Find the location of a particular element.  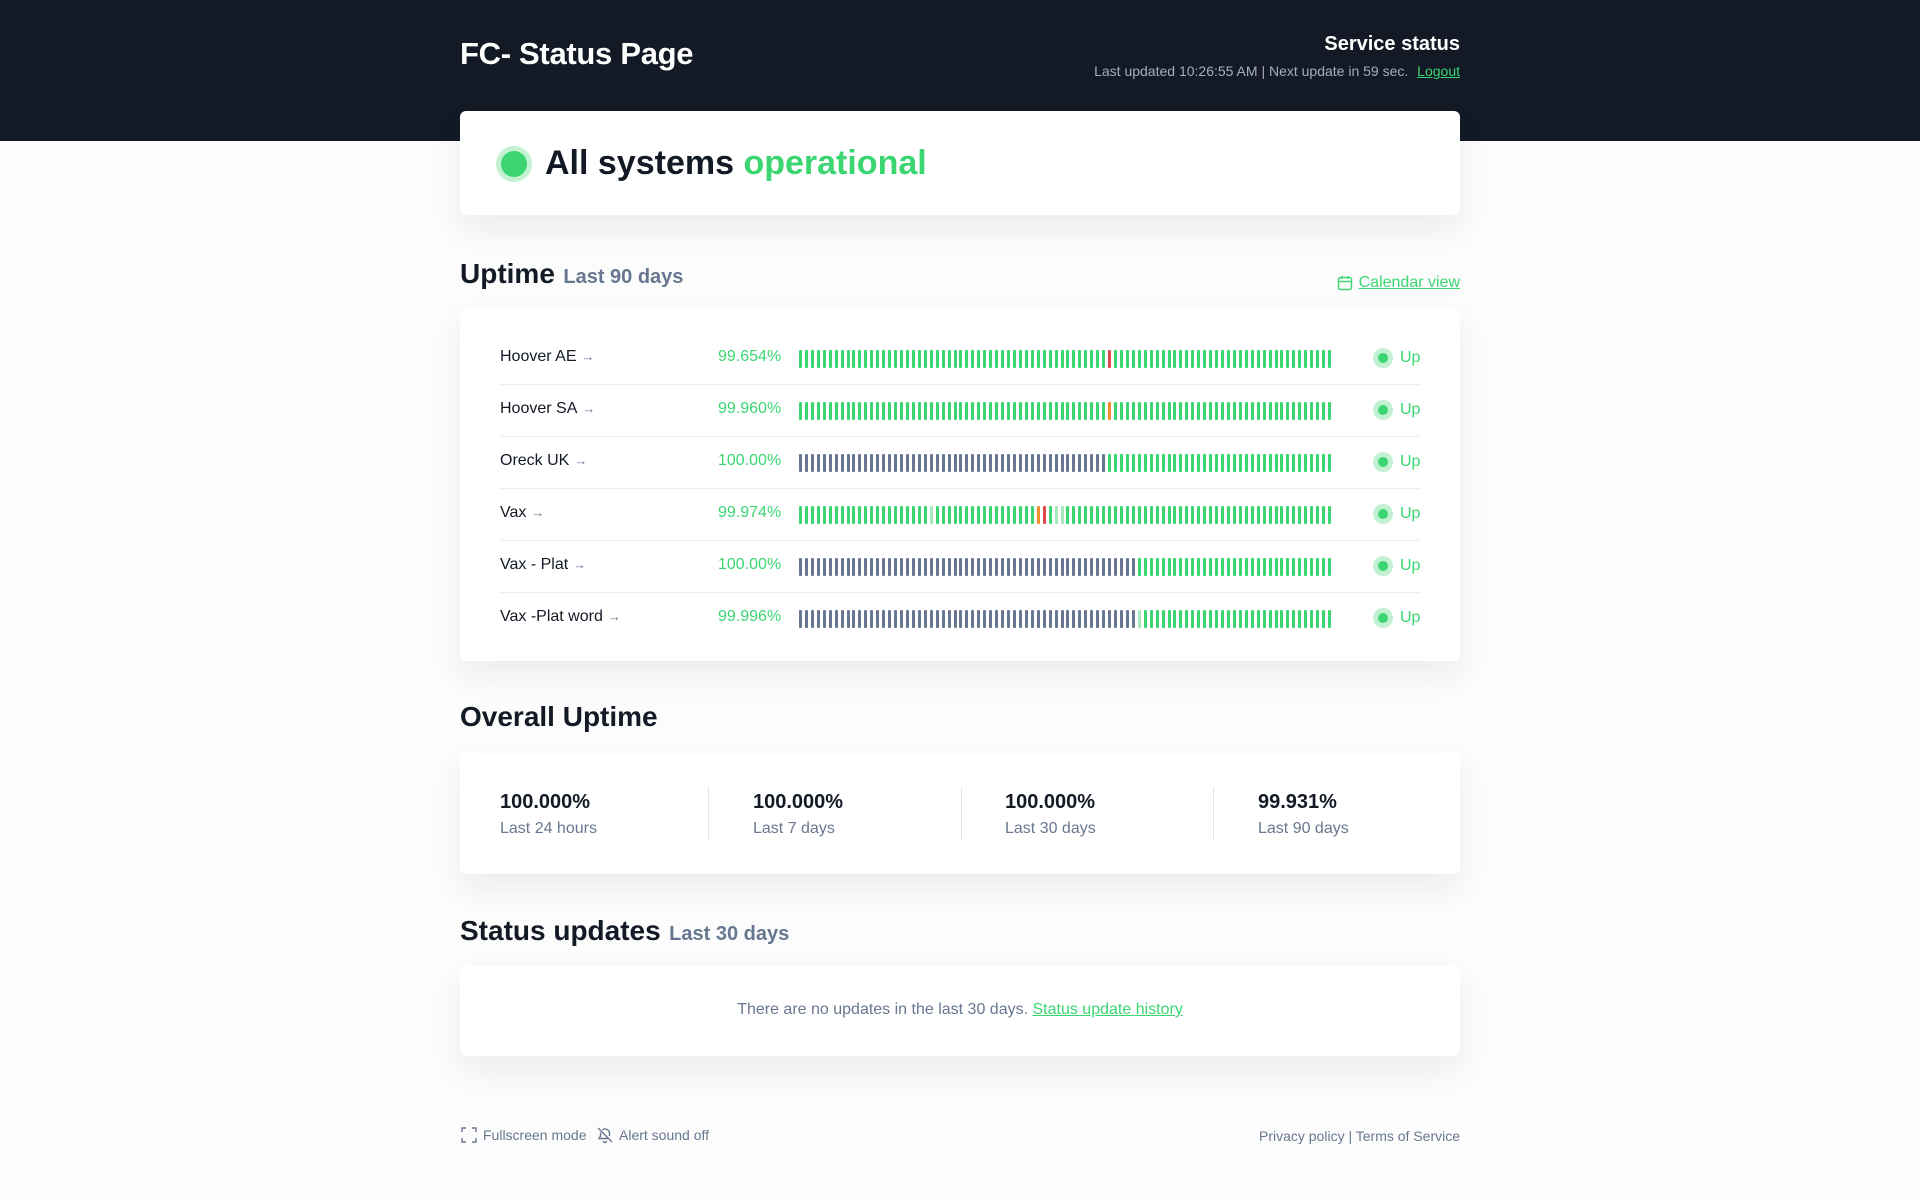

monitor-link: Oreck UK → is located at coordinates (543, 461).